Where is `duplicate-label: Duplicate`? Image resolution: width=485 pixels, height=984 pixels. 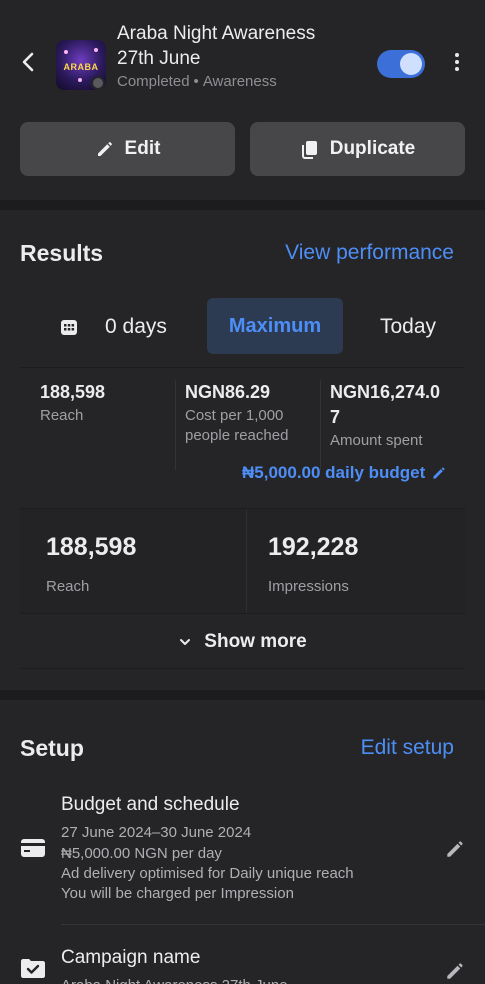
duplicate-label: Duplicate is located at coordinates (372, 148).